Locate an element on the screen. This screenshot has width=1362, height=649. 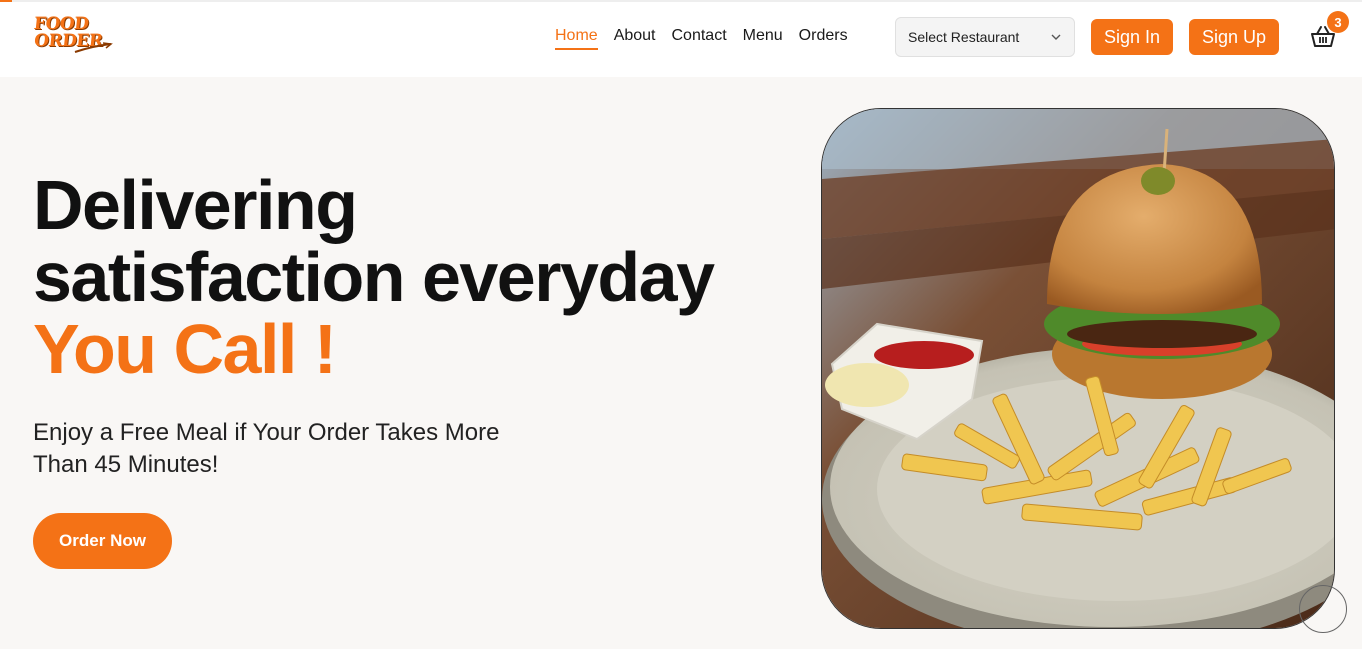
restaurant-select: Select Restaurant is located at coordinates (985, 37).